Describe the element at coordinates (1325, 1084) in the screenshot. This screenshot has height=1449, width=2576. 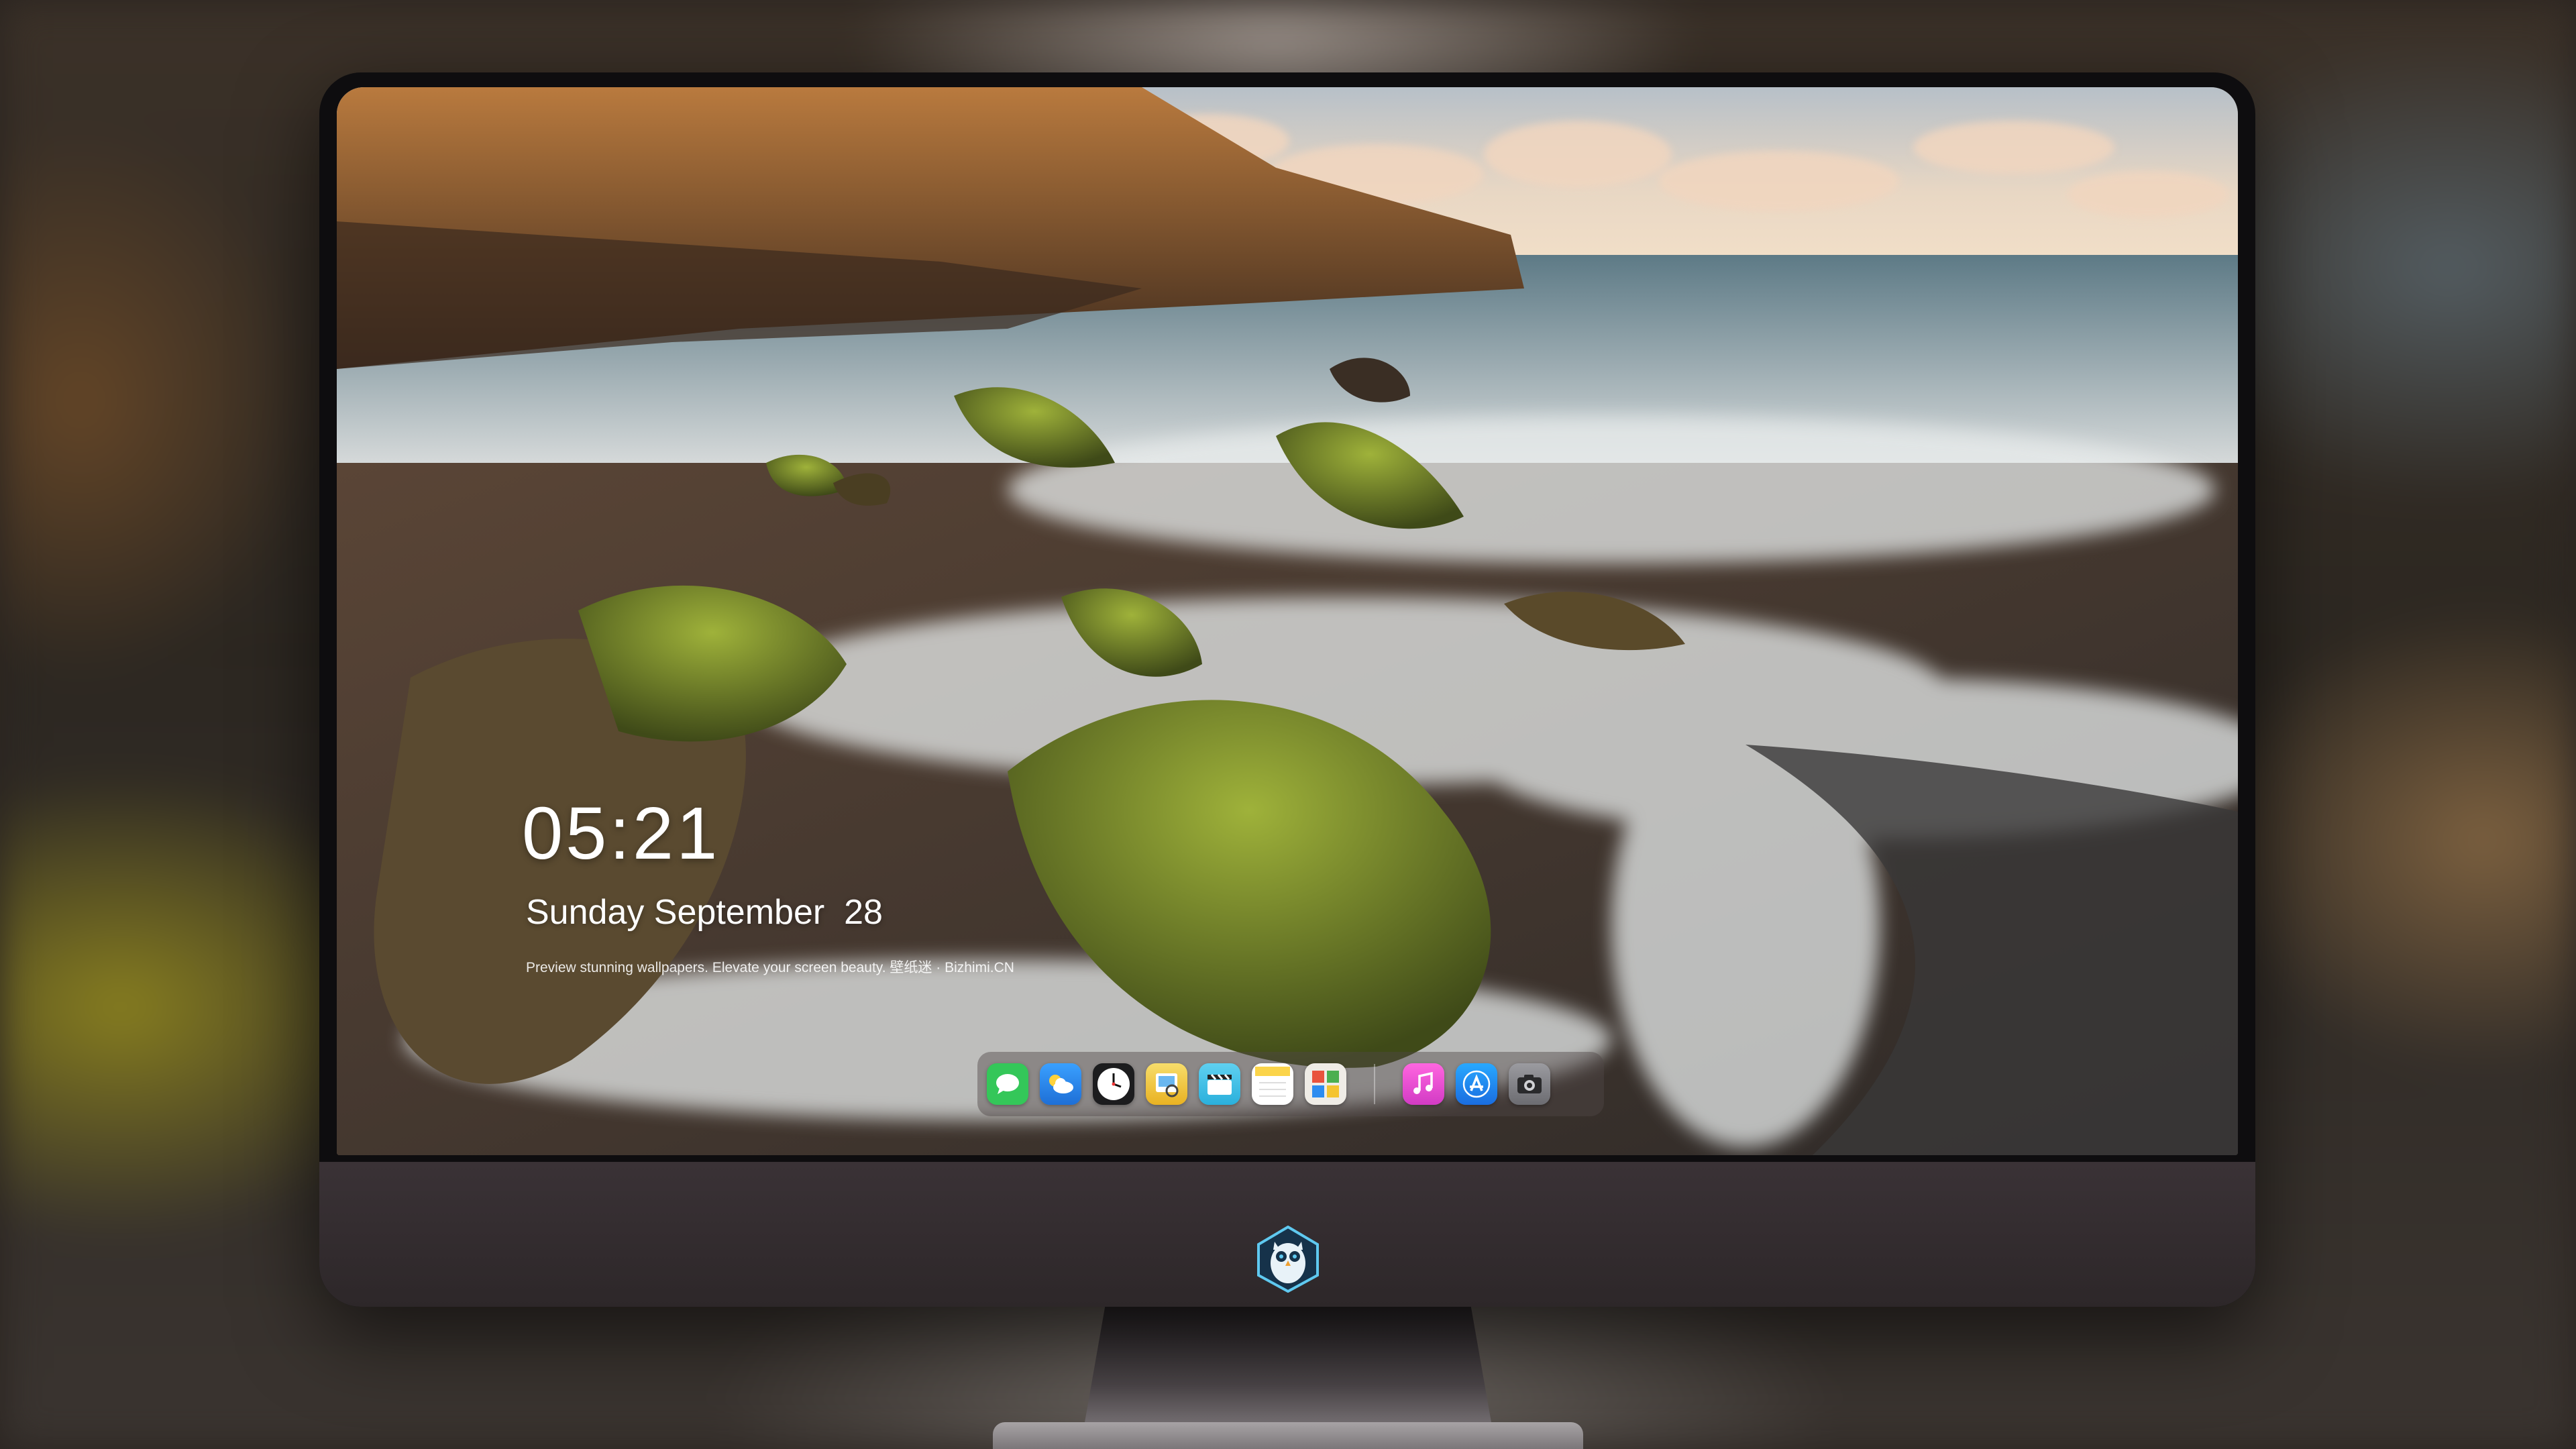
I see `photo-booth-icon` at that location.